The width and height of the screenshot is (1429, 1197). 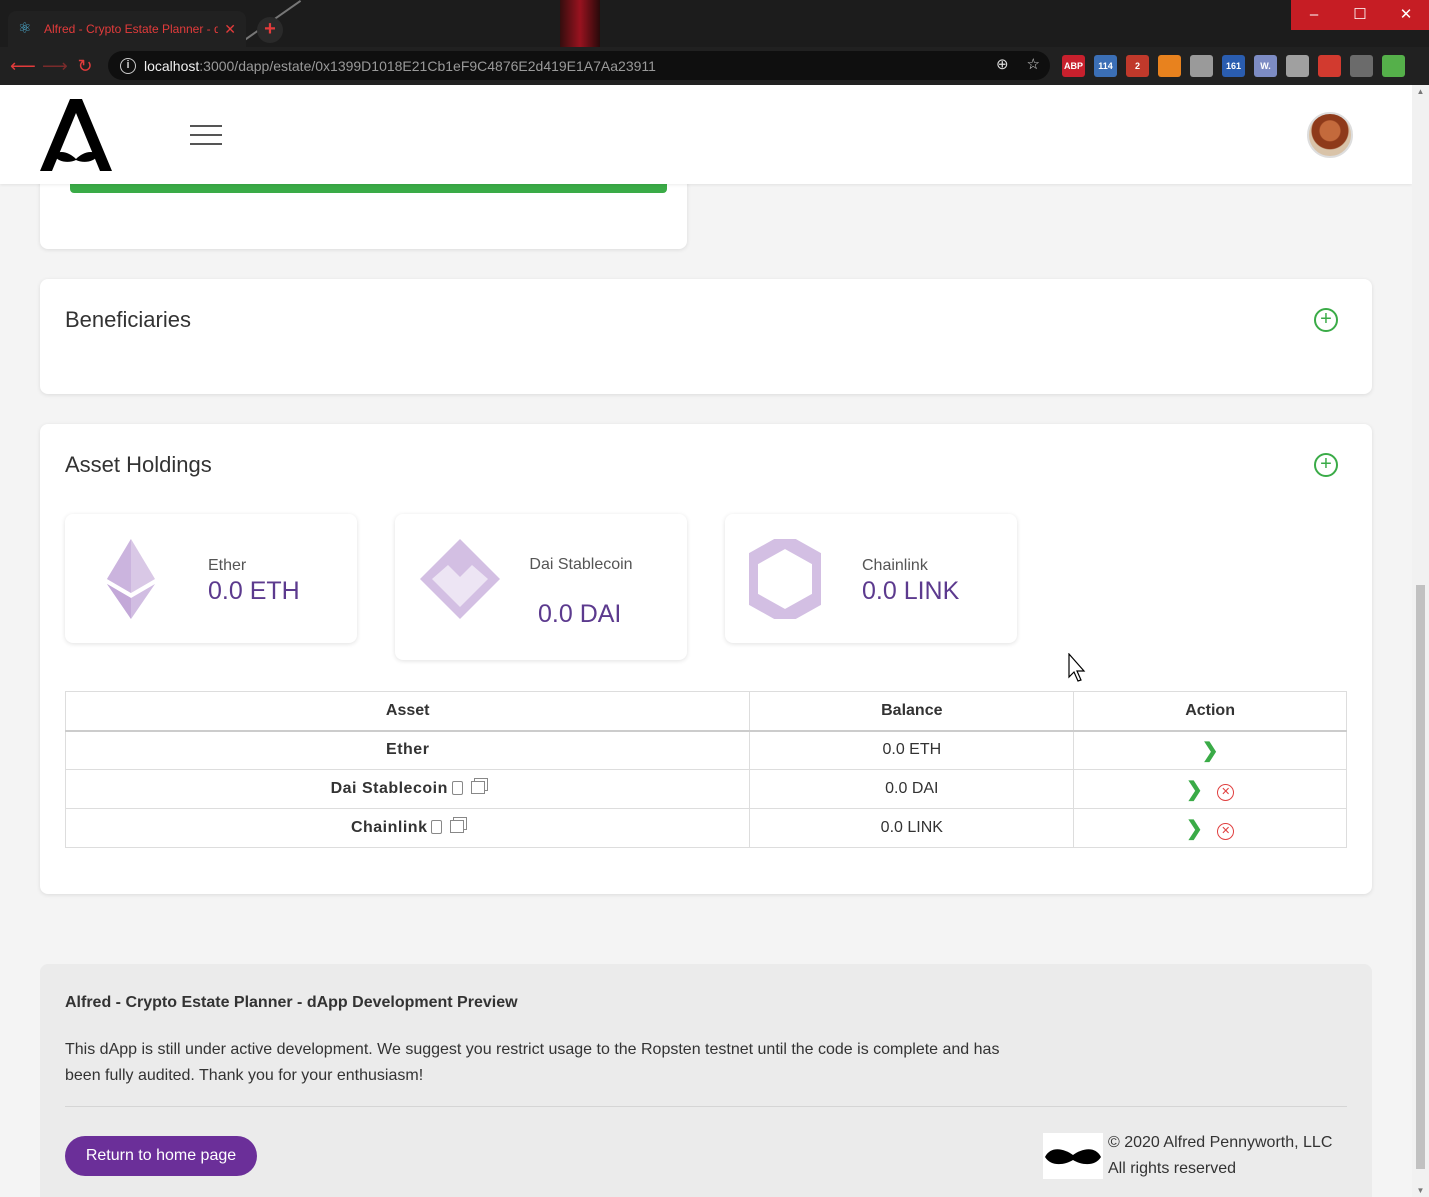 What do you see at coordinates (206, 135) in the screenshot?
I see `hamburger-icon` at bounding box center [206, 135].